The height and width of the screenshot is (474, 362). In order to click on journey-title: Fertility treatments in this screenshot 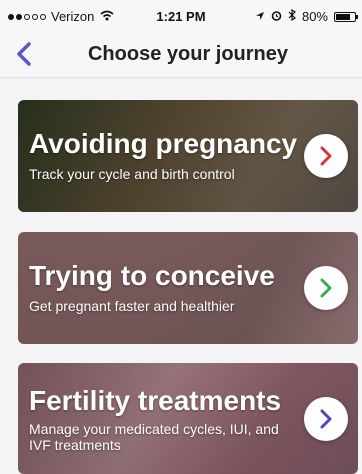, I will do `click(155, 400)`.